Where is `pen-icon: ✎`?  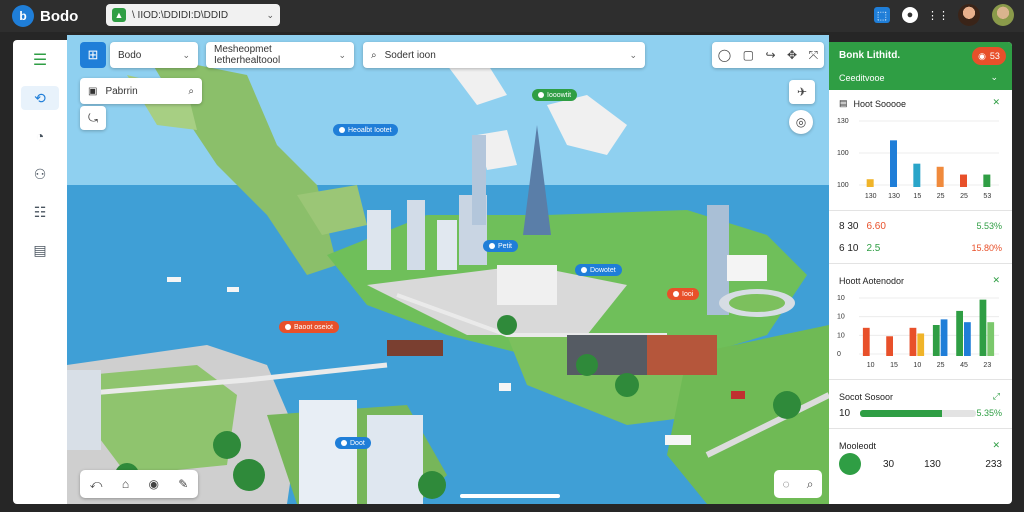
pen-icon: ✎ is located at coordinates (183, 484).